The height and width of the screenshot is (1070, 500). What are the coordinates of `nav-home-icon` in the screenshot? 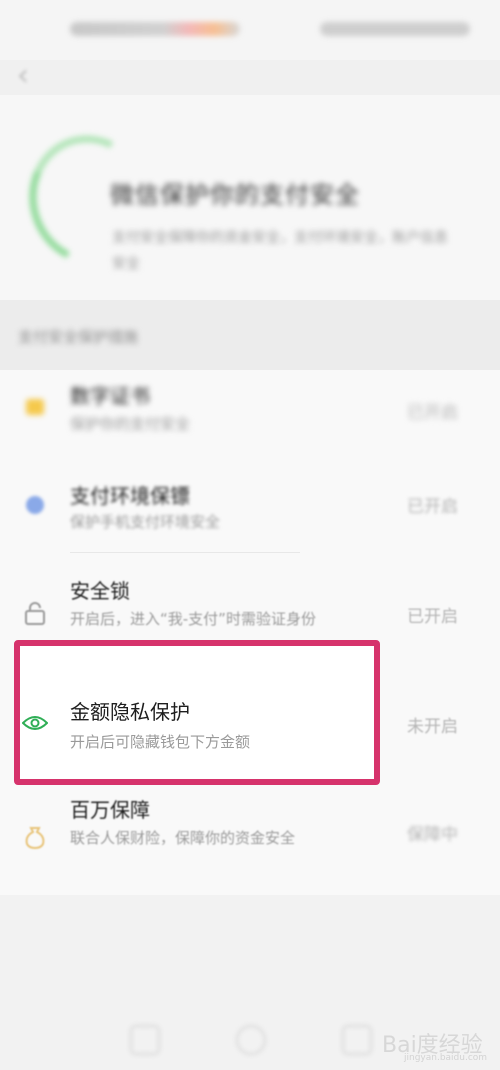 It's located at (145, 1040).